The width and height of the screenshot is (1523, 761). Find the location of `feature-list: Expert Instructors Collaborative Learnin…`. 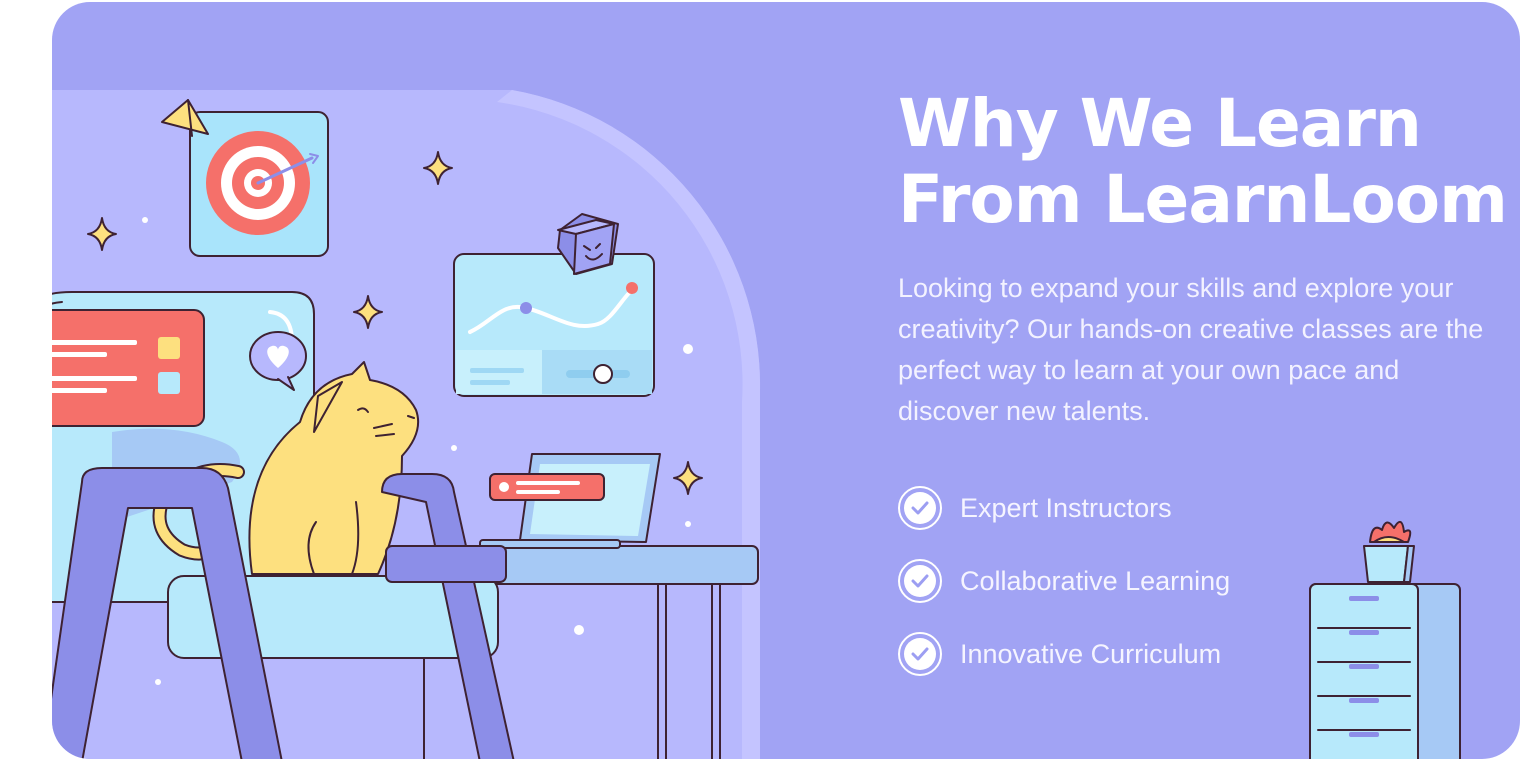

feature-list: Expert Instructors Collaborative Learnin… is located at coordinates (1209, 581).